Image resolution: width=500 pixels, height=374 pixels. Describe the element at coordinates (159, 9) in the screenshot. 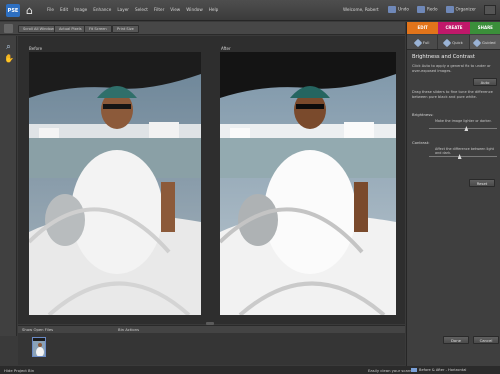

I see `menu-filter: Filter` at that location.